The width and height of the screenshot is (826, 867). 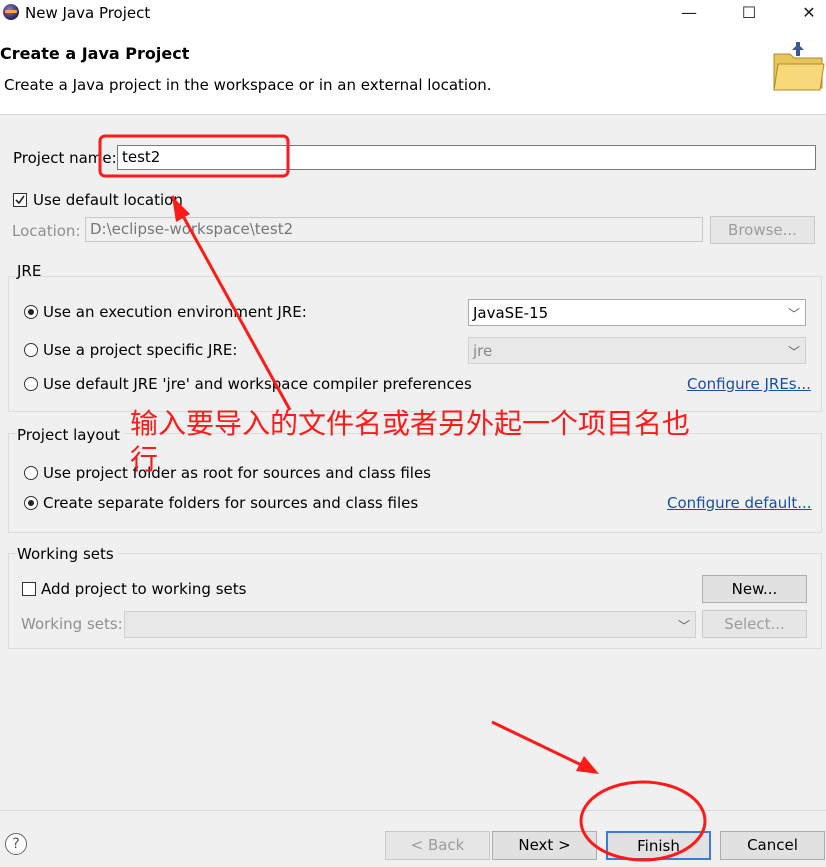 What do you see at coordinates (194, 156) in the screenshot?
I see `highlight-box` at bounding box center [194, 156].